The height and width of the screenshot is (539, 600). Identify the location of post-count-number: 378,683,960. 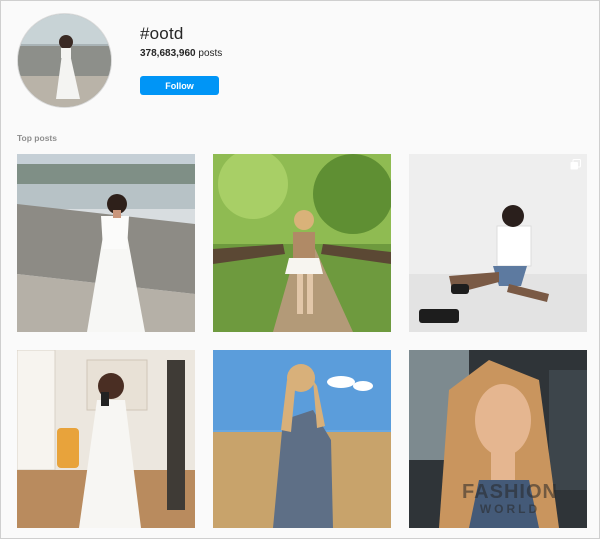
(168, 53).